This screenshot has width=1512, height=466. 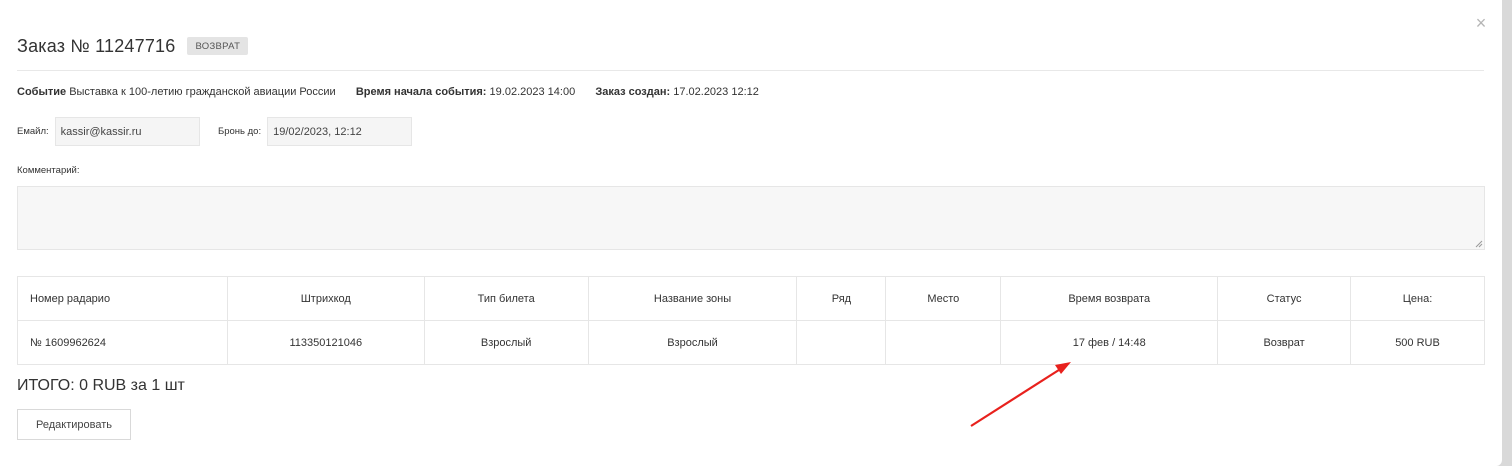 What do you see at coordinates (751, 218) in the screenshot?
I see `comment-textarea` at bounding box center [751, 218].